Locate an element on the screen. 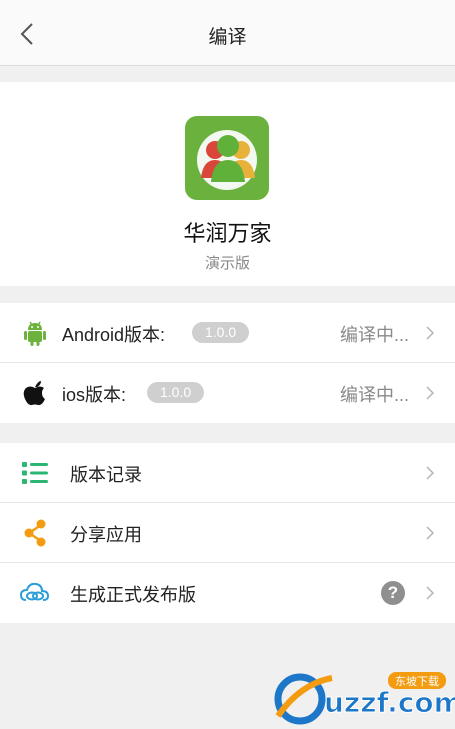 The image size is (455, 729). watermark-brand: uzzf.com is located at coordinates (389, 702).